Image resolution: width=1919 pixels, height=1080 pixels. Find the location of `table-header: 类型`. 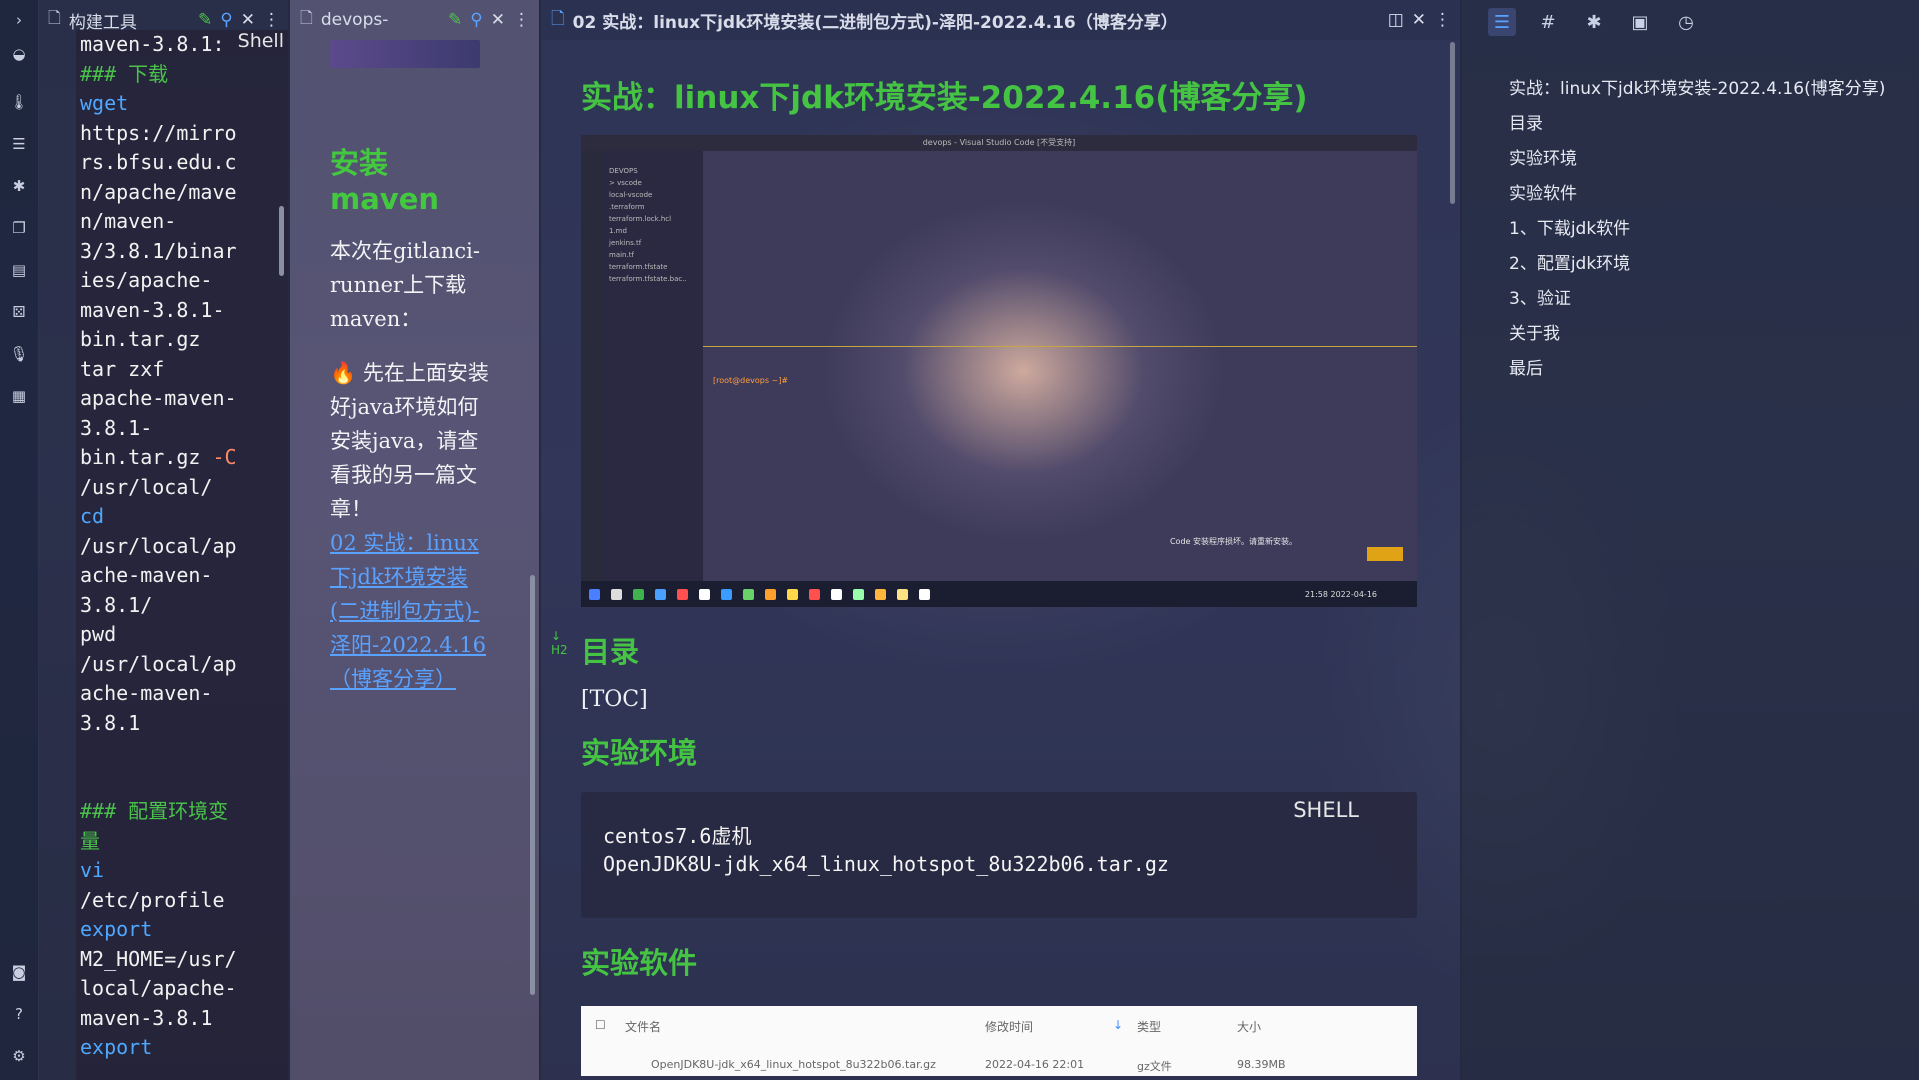

table-header: 类型 is located at coordinates (1149, 1027).